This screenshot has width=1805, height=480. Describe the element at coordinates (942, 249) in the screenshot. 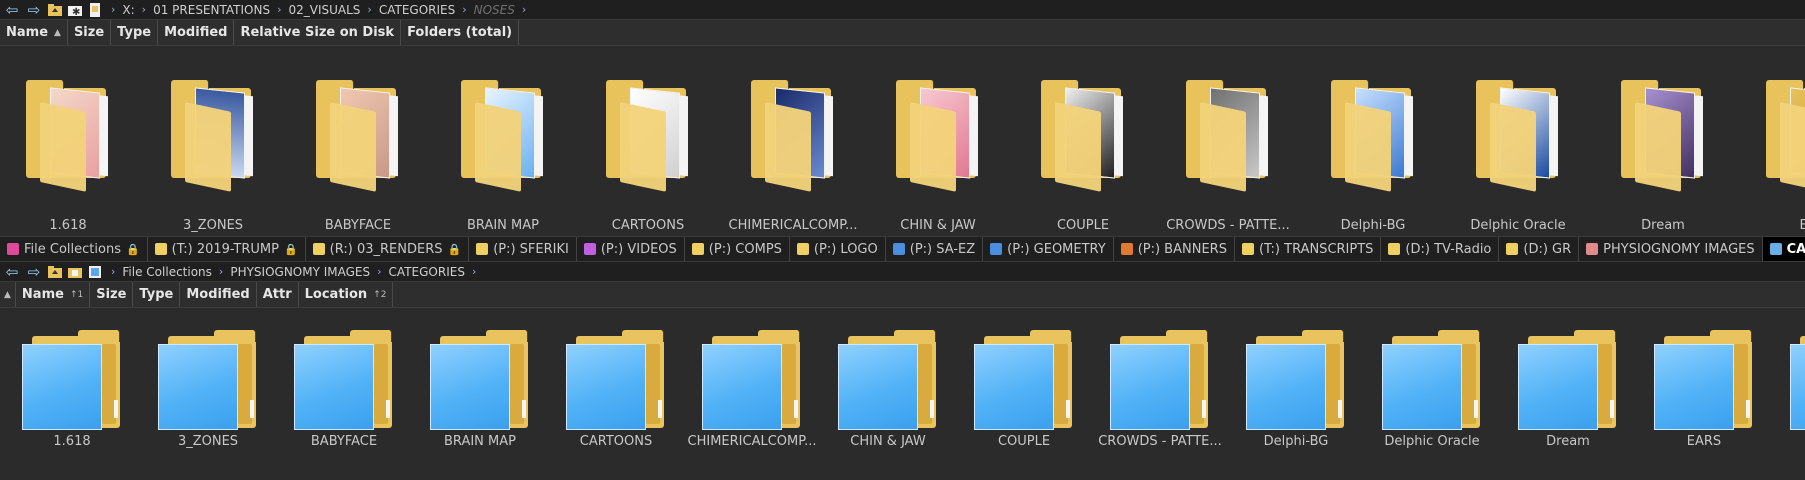

I see `tab-label: (P:) SA-EZ` at that location.